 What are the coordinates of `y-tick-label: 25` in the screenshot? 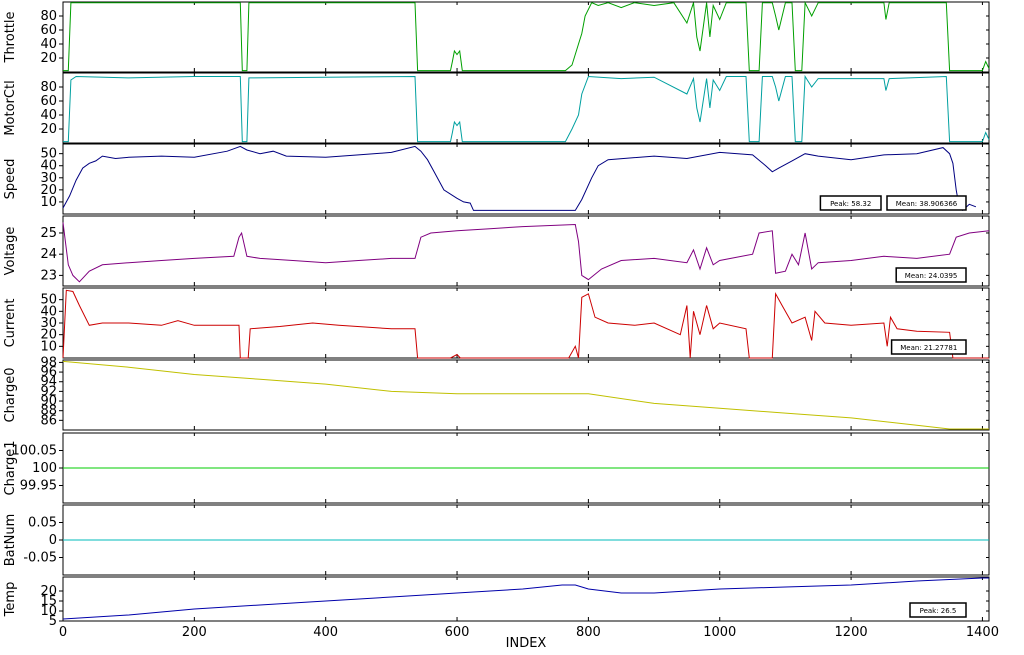 It's located at (48, 233).